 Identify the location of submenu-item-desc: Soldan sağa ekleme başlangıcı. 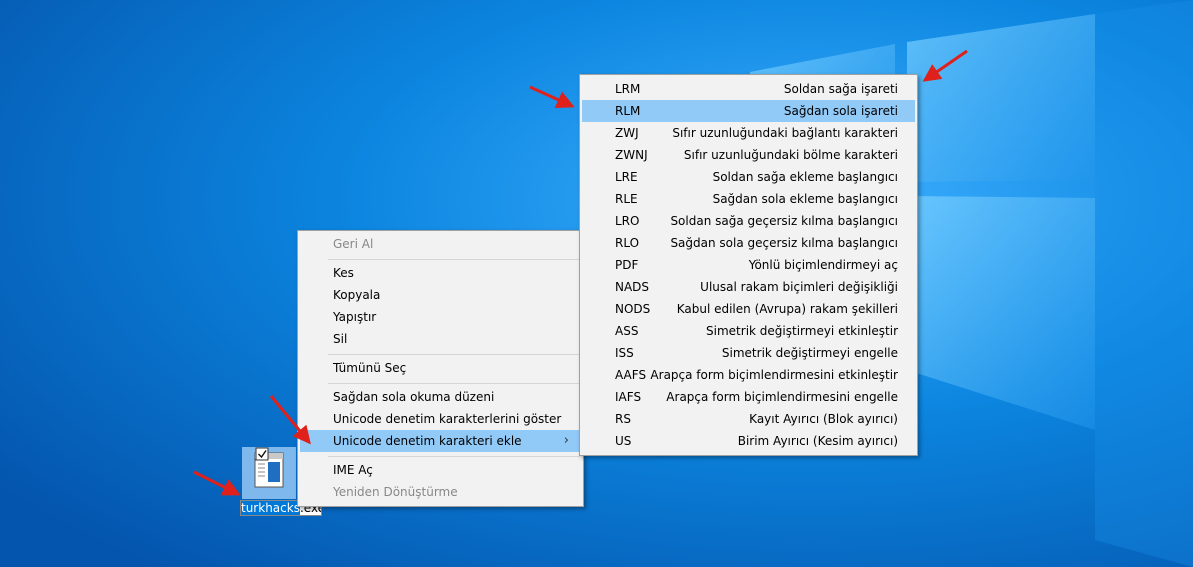
(805, 177).